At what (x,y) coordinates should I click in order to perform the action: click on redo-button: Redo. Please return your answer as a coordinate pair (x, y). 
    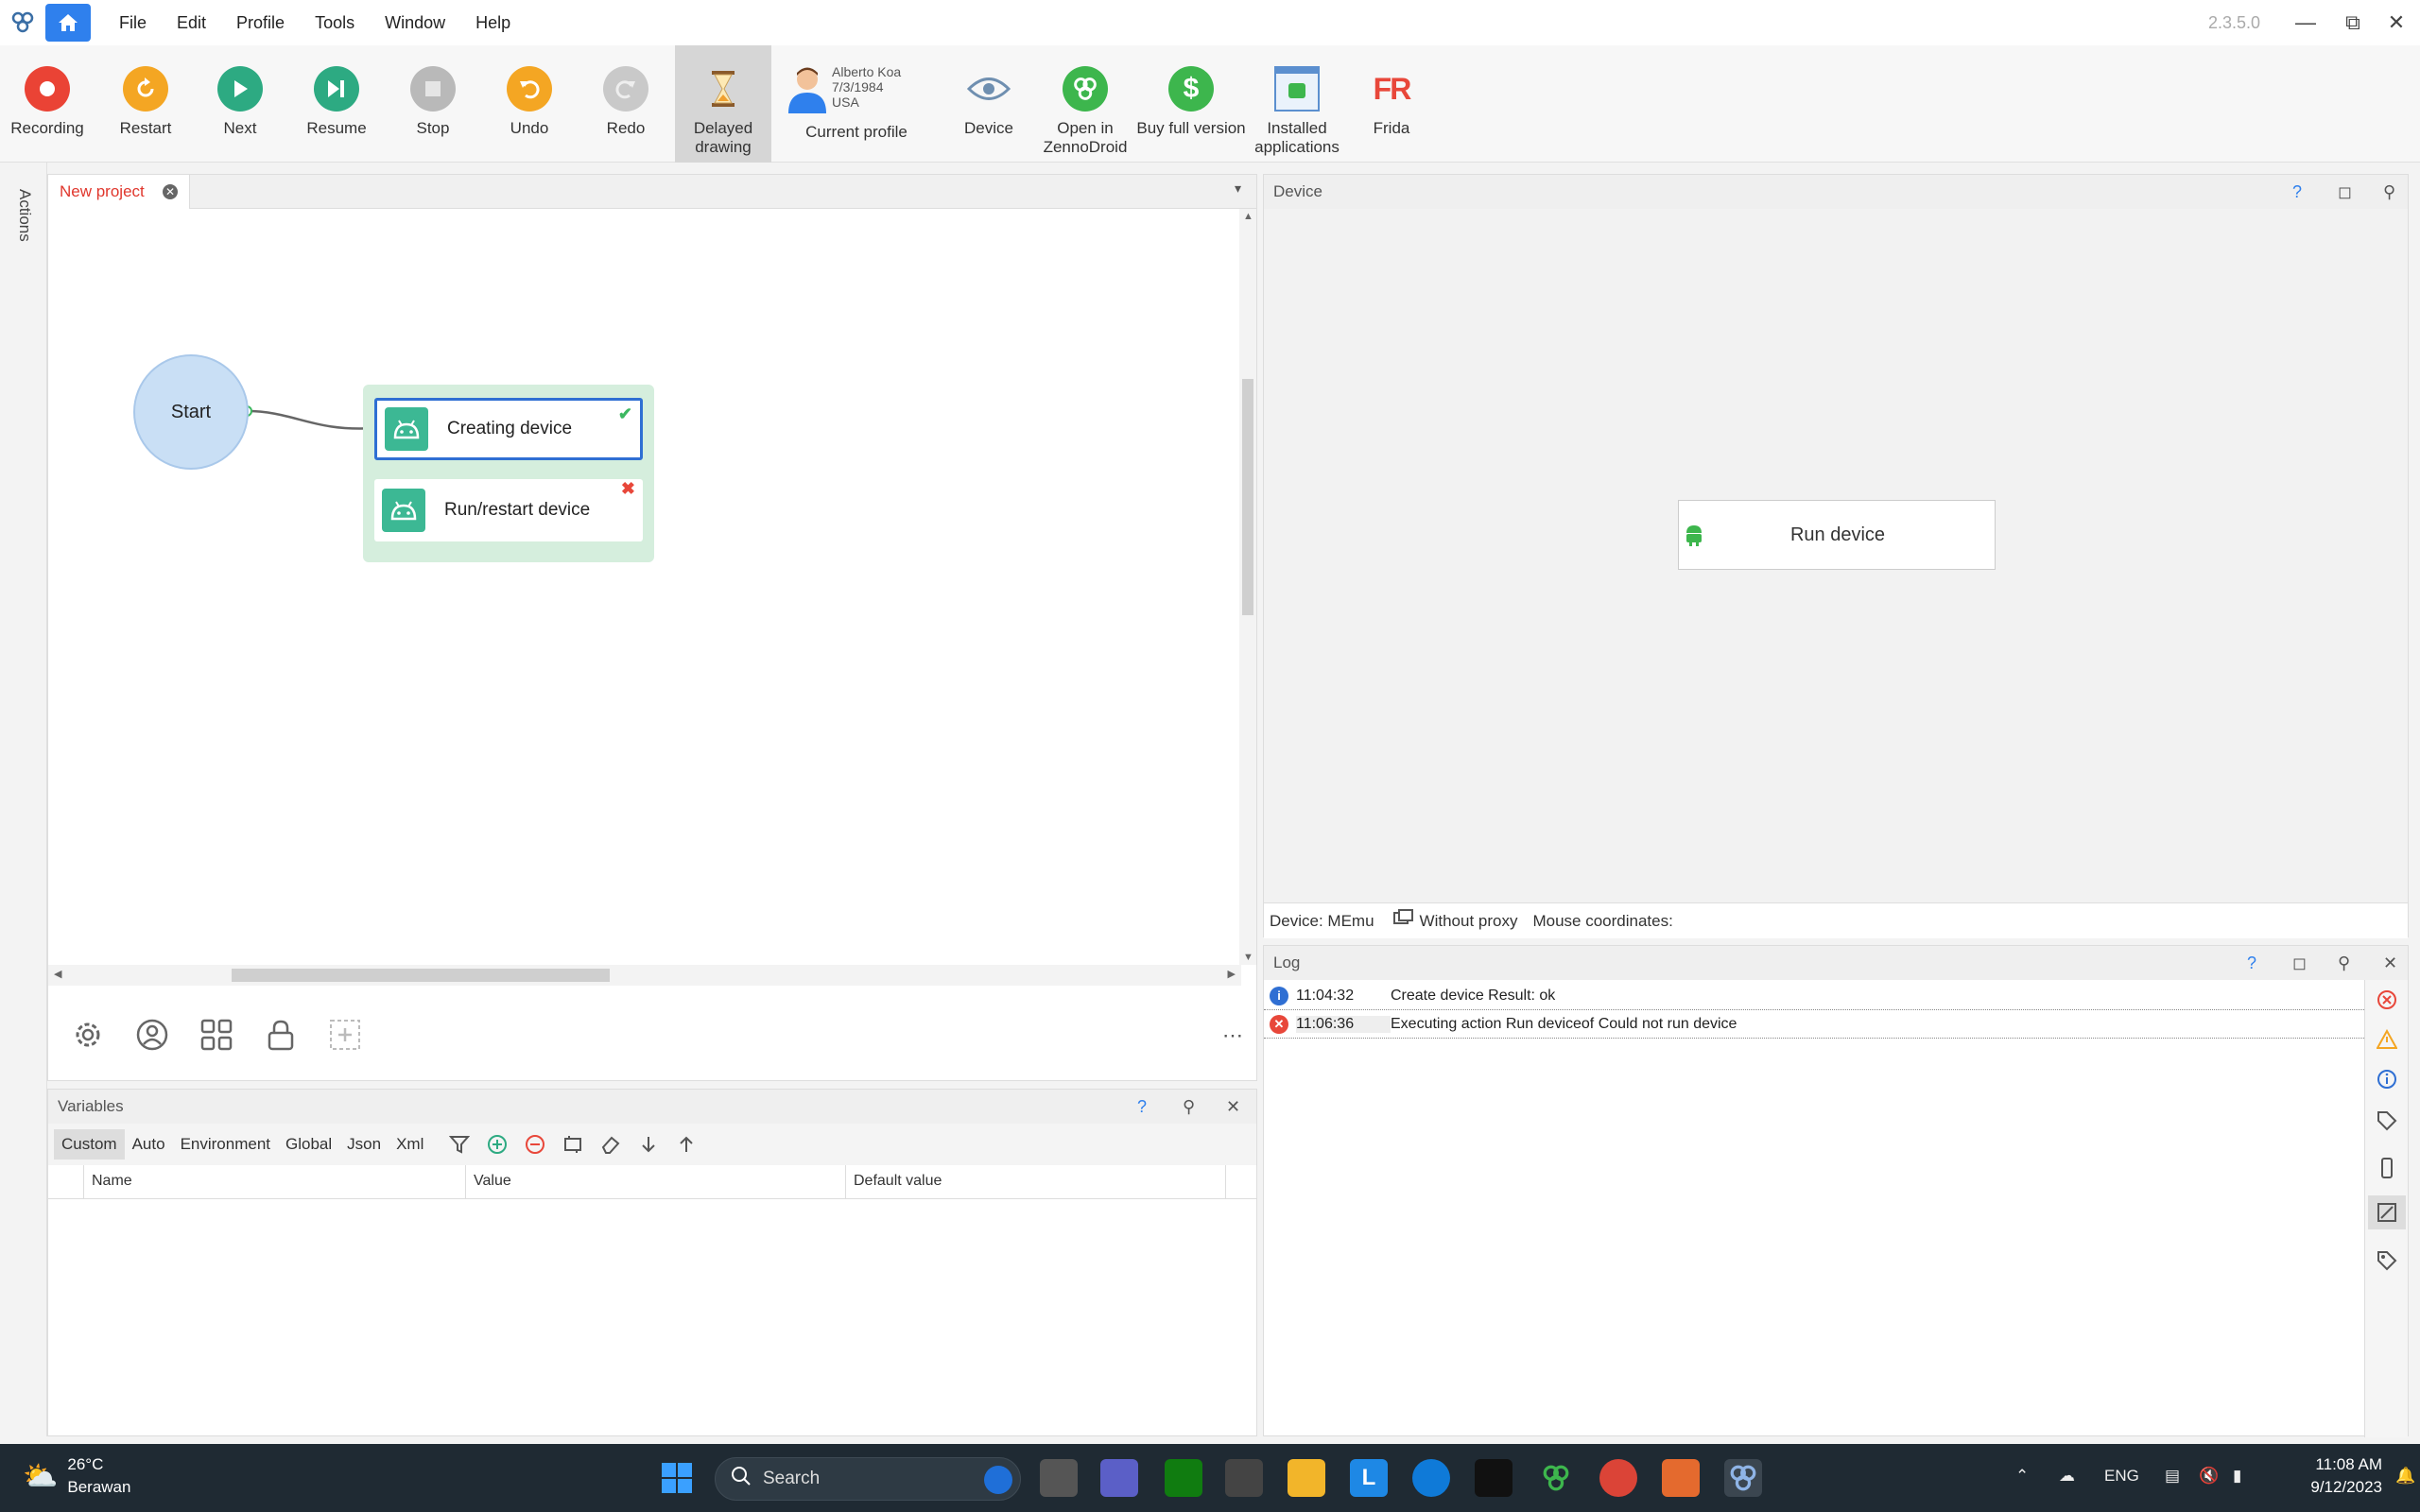
    Looking at the image, I should click on (626, 104).